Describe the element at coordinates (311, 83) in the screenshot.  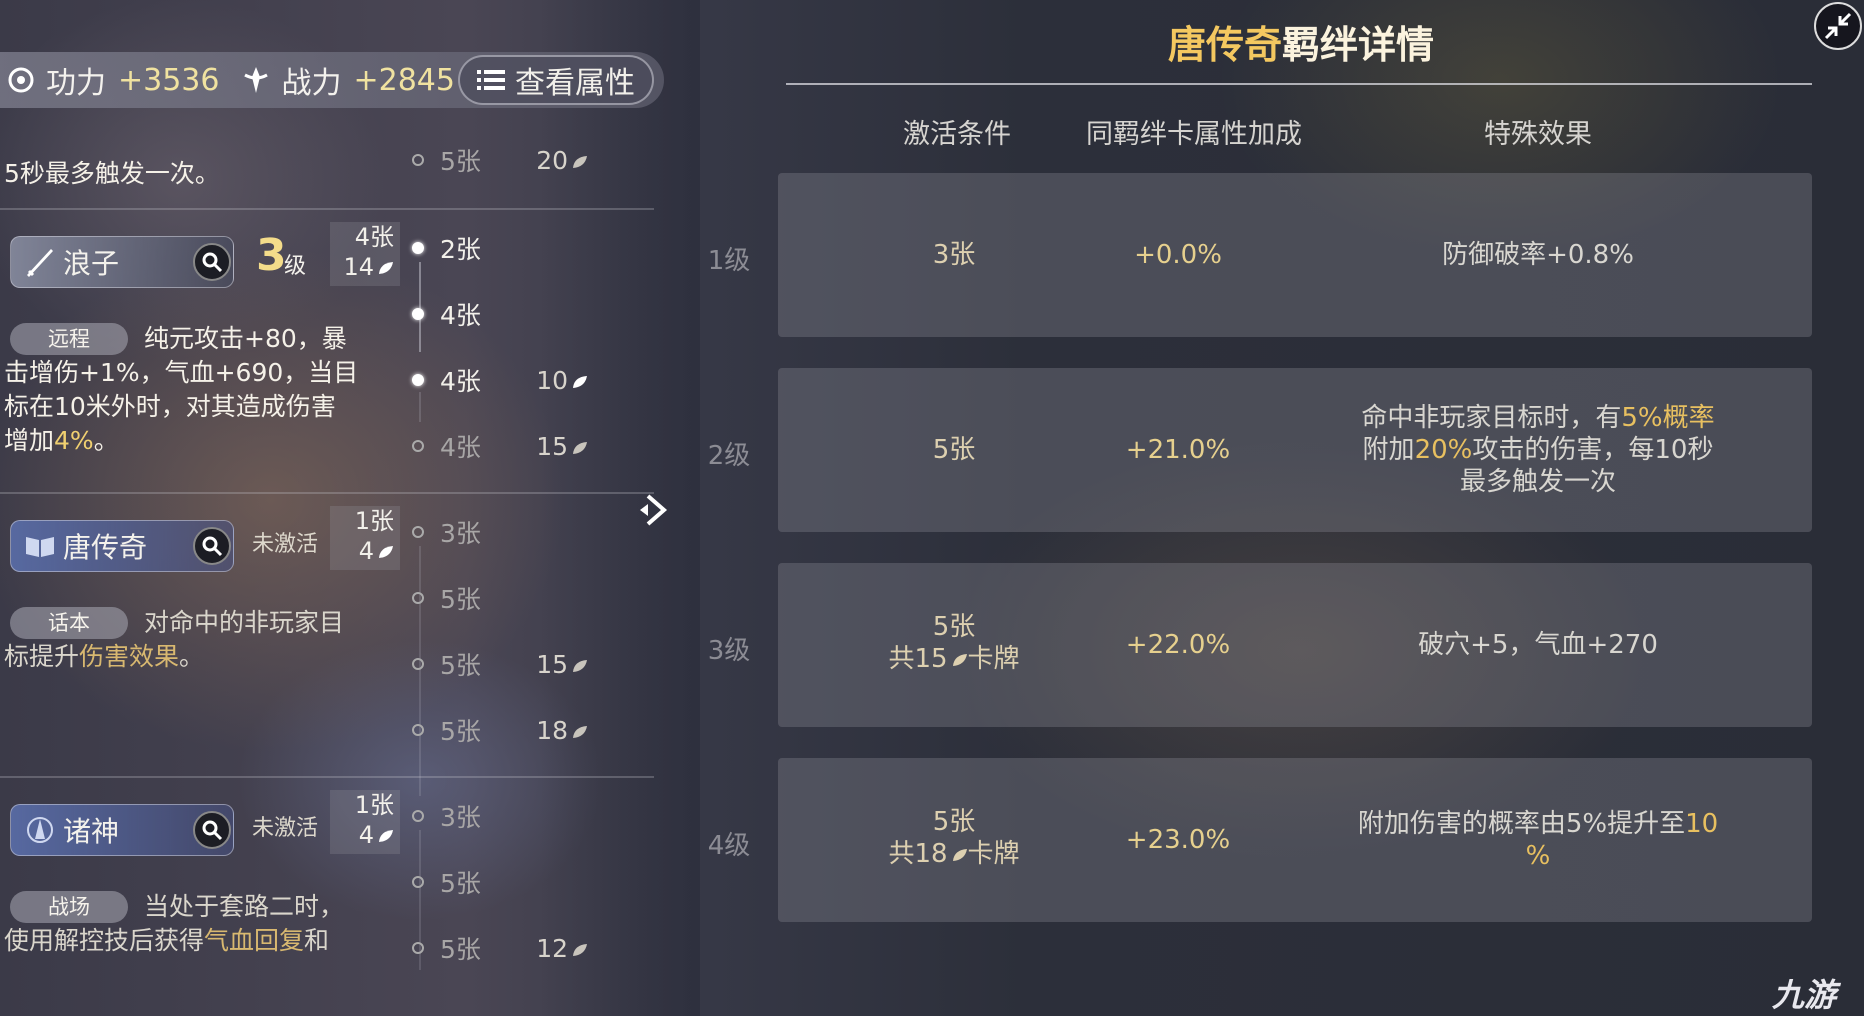
I see `combat-label: 战力` at that location.